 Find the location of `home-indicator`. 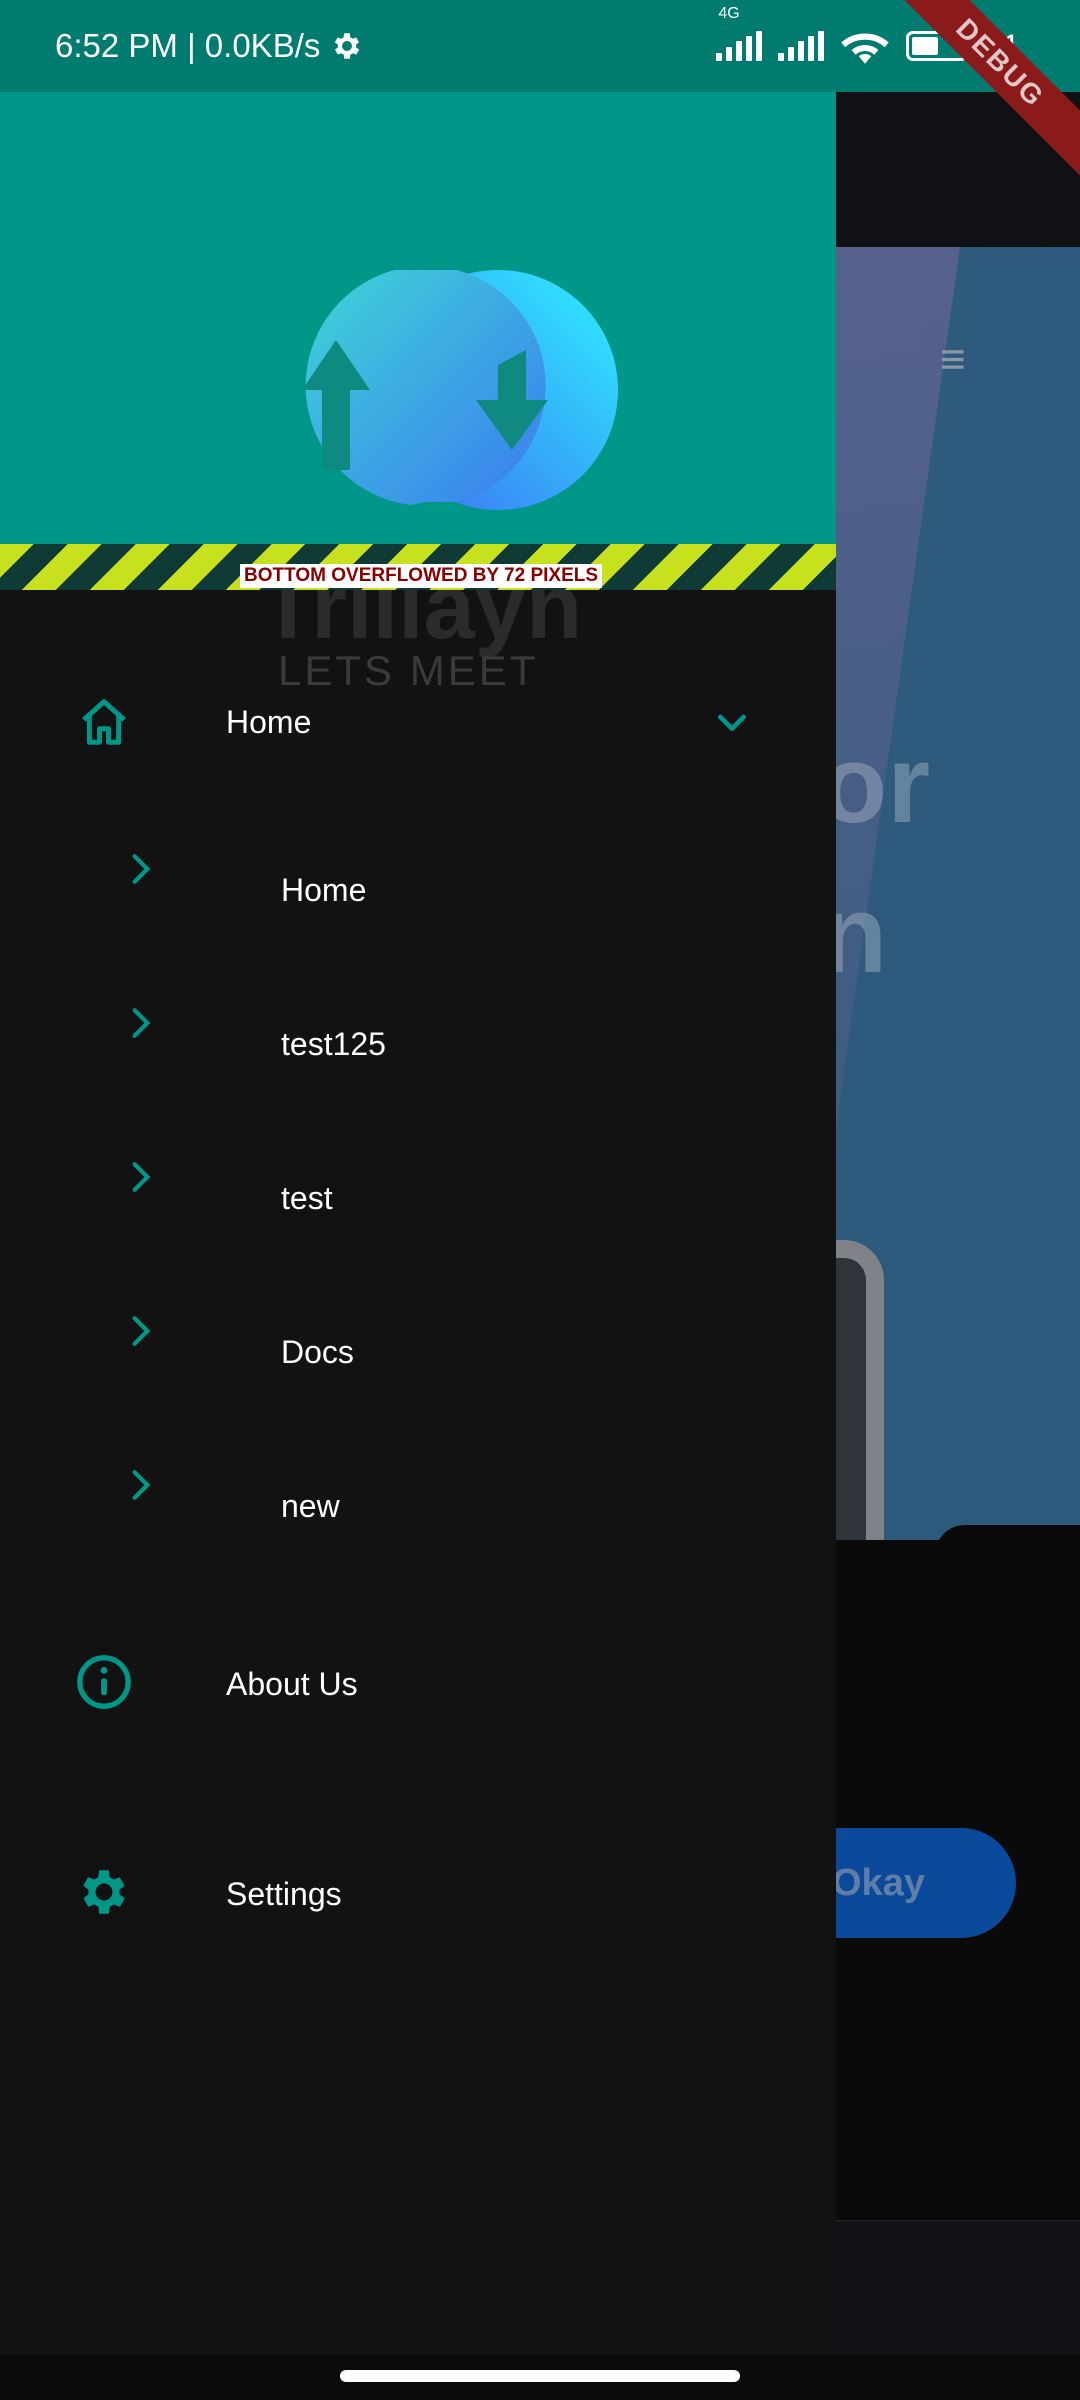

home-indicator is located at coordinates (540, 2376).